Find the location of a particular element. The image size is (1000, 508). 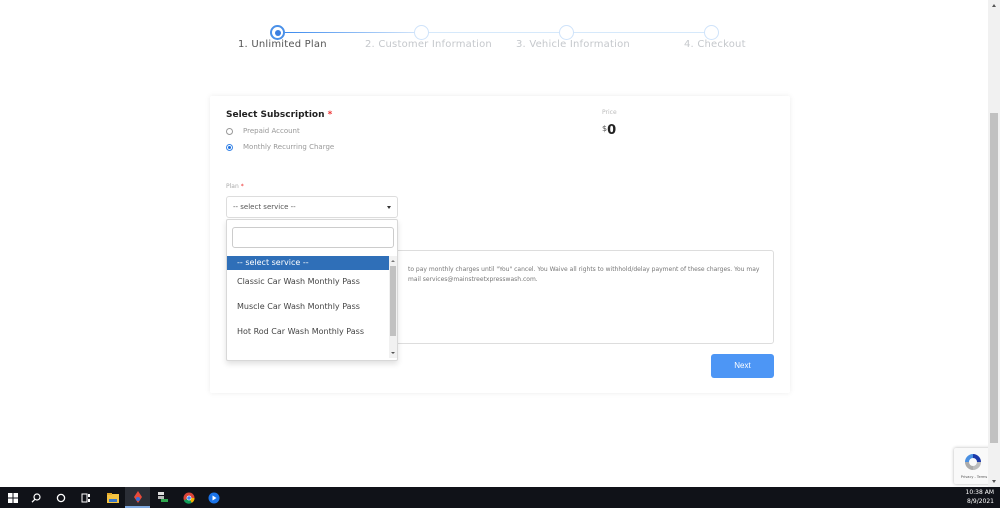

file-explorer-icon is located at coordinates (112, 497).